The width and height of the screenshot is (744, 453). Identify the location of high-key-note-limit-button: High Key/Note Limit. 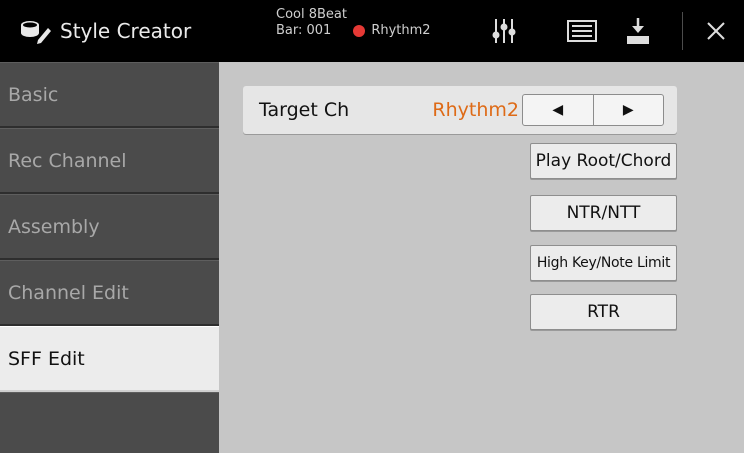
(603, 263).